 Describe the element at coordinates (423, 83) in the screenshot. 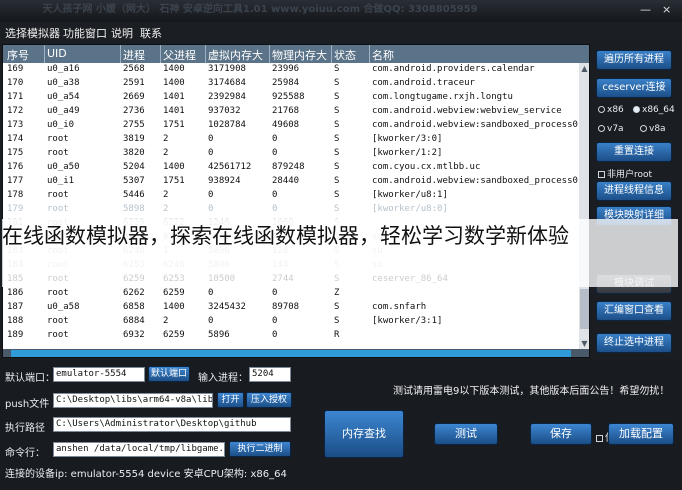

I see `table-cell: com.android.traceur` at that location.